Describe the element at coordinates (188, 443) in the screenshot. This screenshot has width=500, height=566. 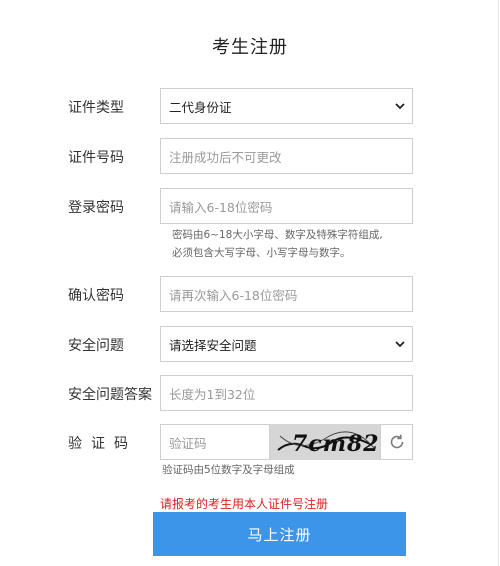
I see `captcha-placeholder: 验证码` at that location.